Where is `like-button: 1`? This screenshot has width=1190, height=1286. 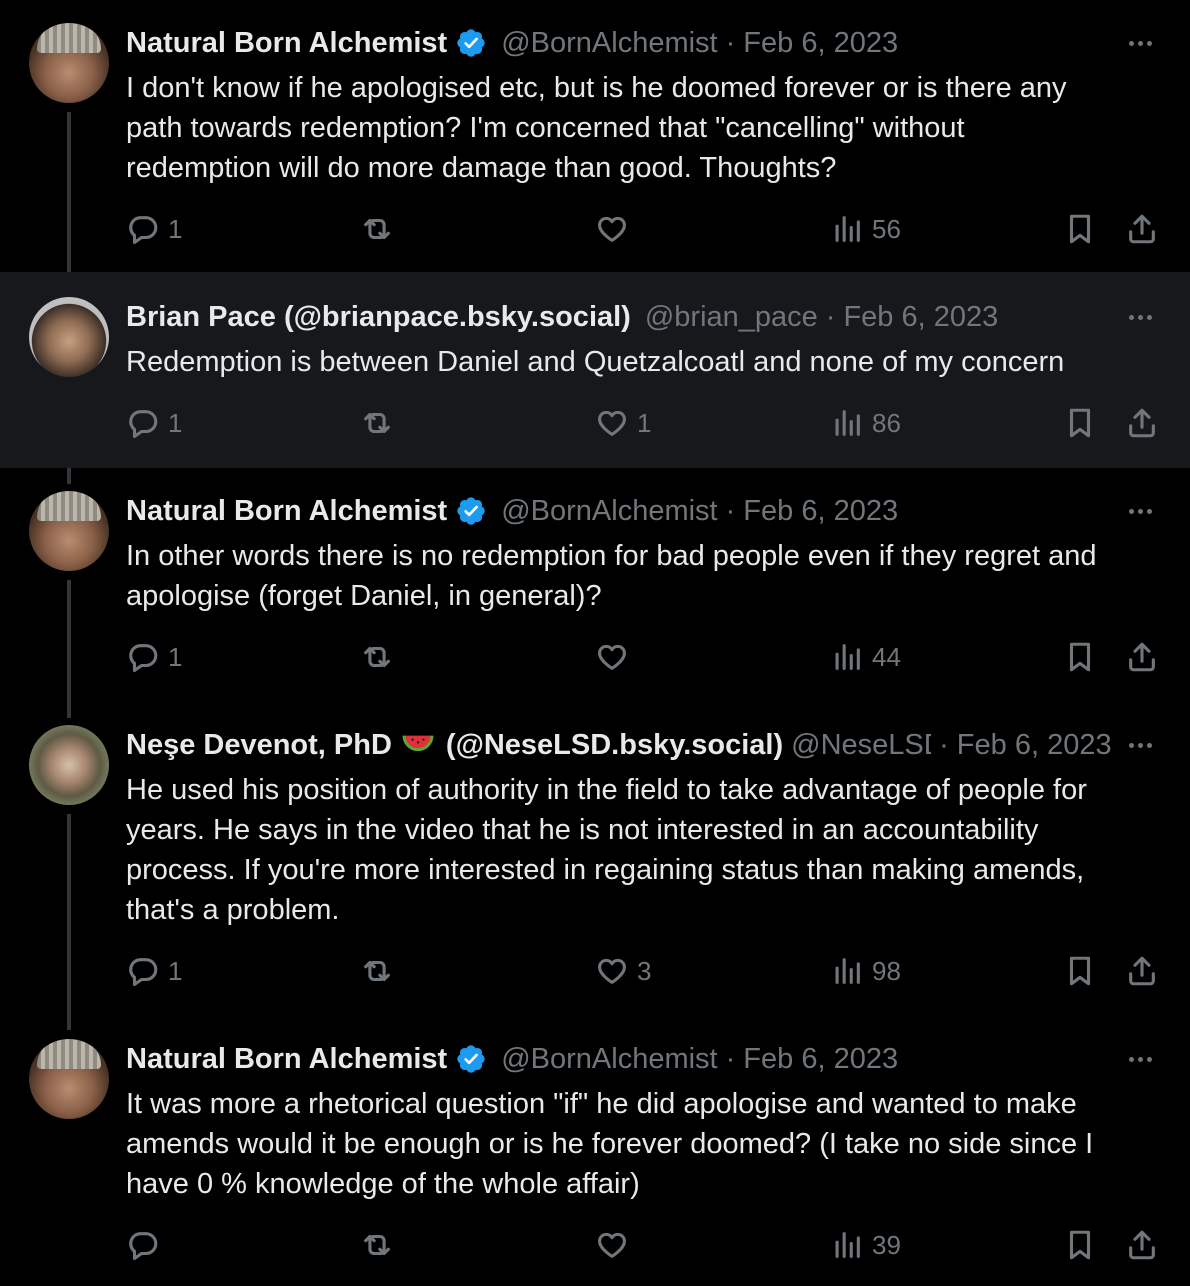 like-button: 1 is located at coordinates (623, 423).